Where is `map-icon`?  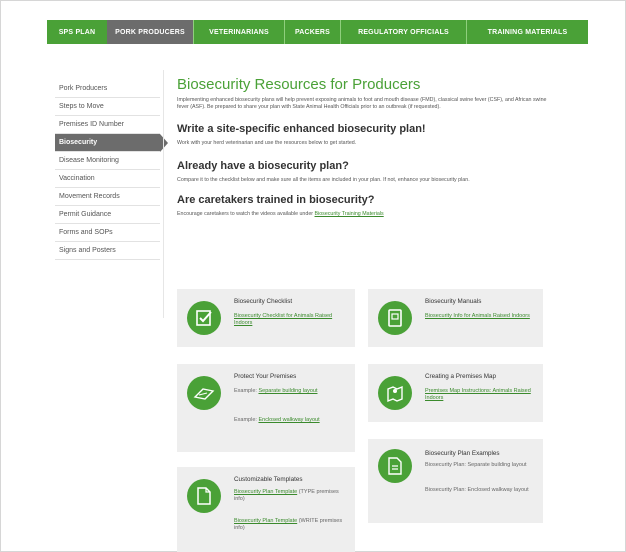
map-icon is located at coordinates (395, 393).